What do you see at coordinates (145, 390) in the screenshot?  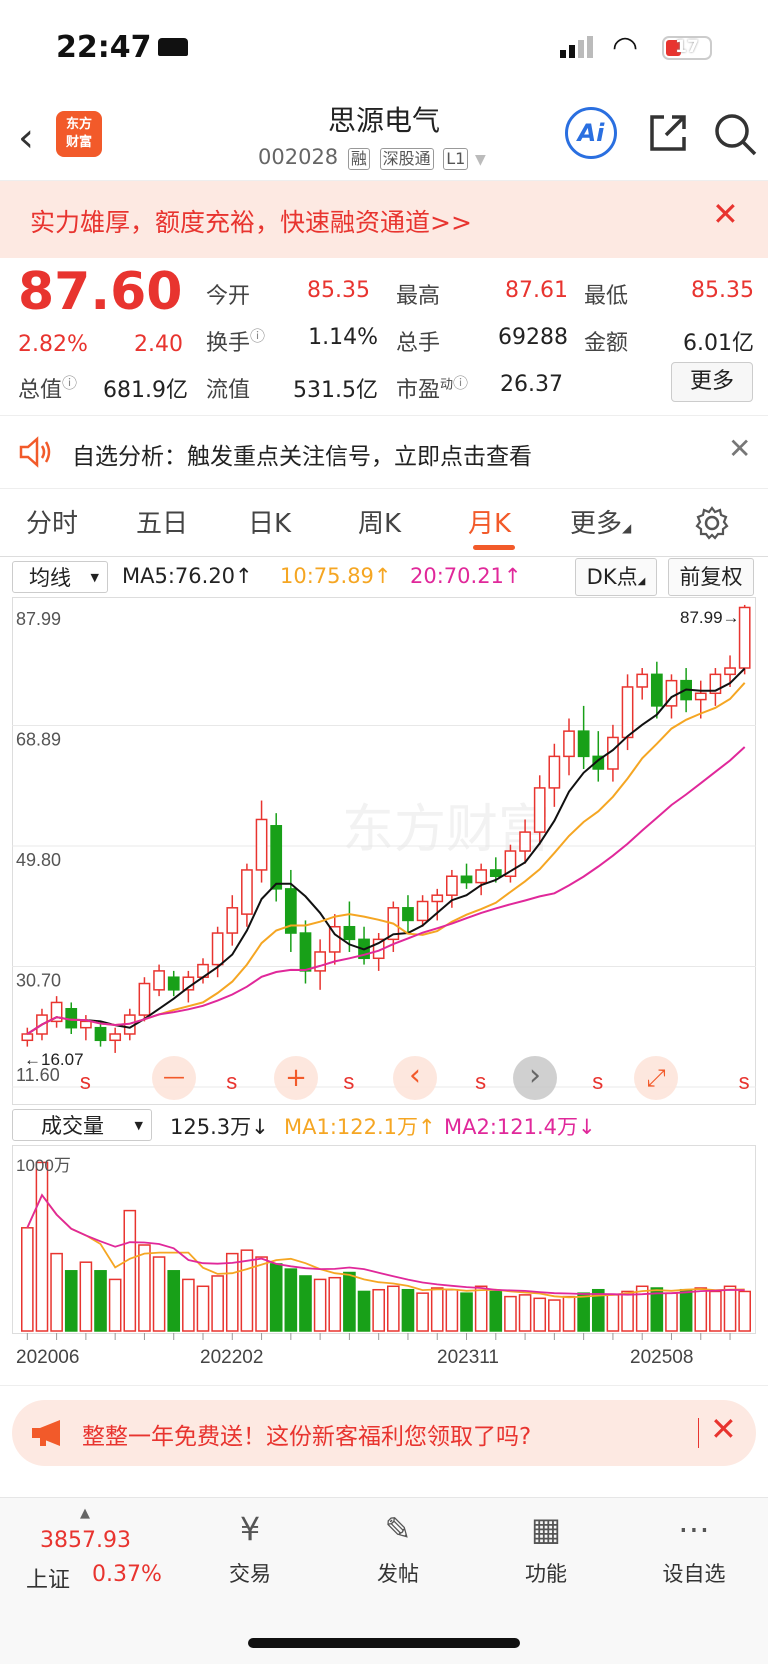 I see `mcap-value: 681.9亿` at bounding box center [145, 390].